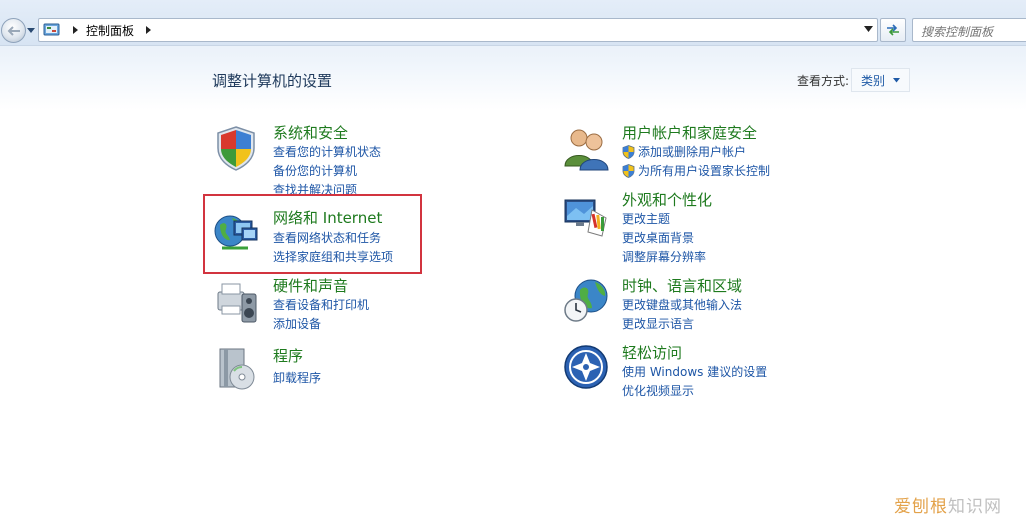  What do you see at coordinates (667, 199) in the screenshot?
I see `category-title: 外观和个性化` at bounding box center [667, 199].